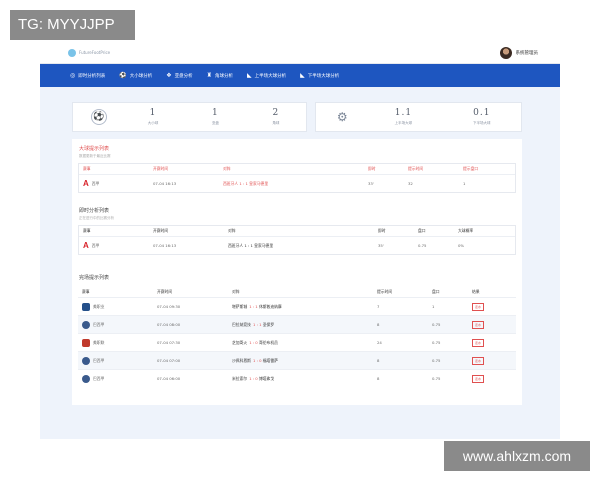 The height and width of the screenshot is (480, 600). I want to click on col-header: 盘口, so click(422, 230).